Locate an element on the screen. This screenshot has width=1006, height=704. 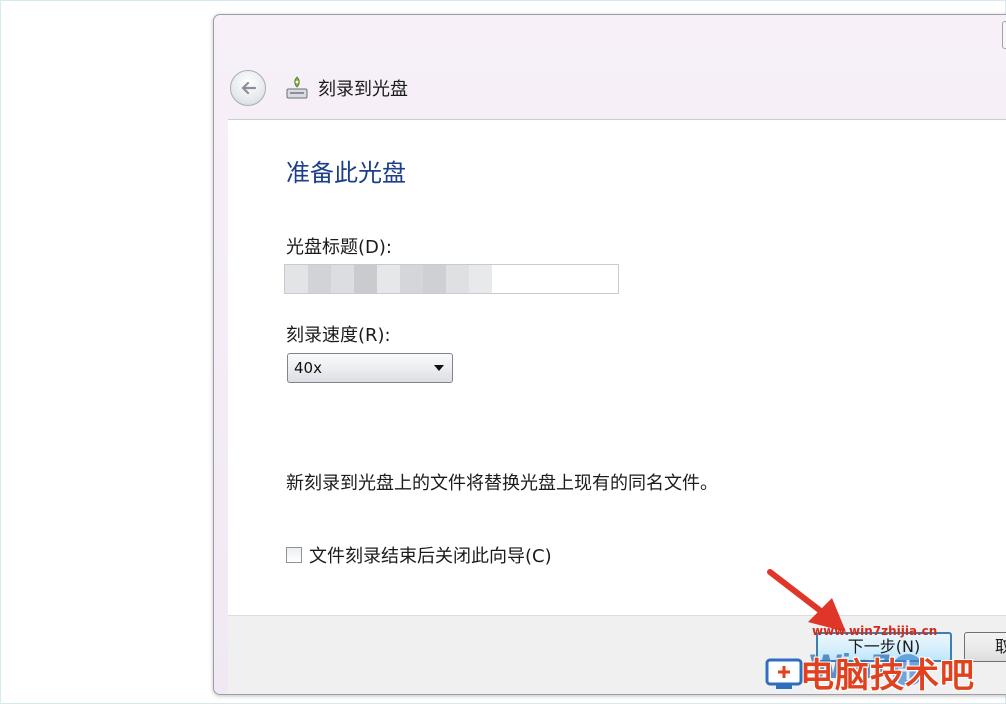
window-control-button is located at coordinates (1004, 35).